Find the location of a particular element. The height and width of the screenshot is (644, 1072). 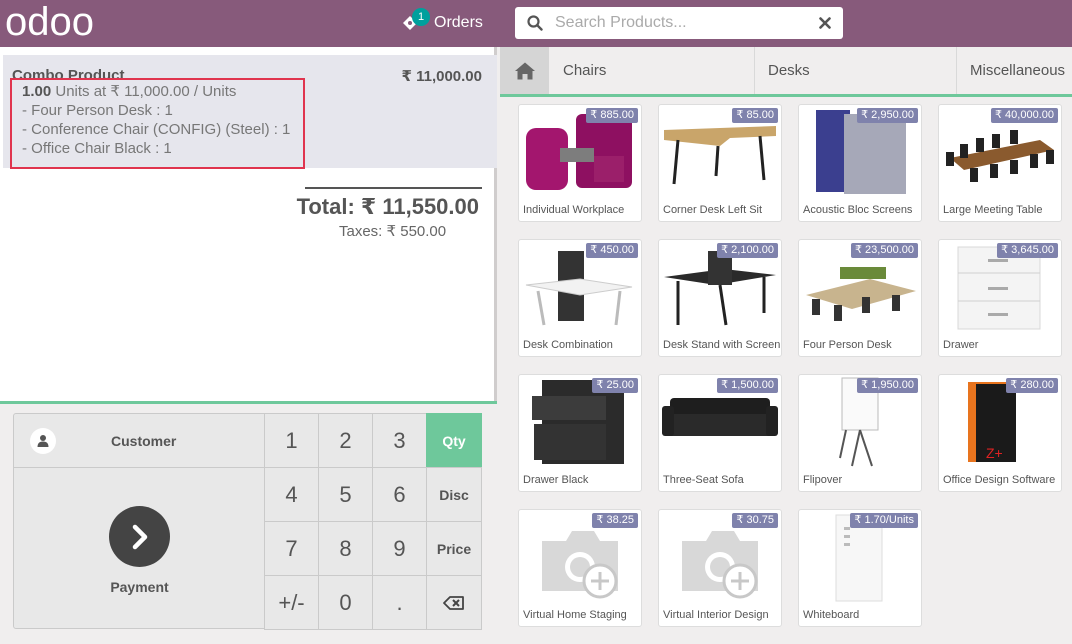

numpad-key-9: 9 is located at coordinates (399, 548).